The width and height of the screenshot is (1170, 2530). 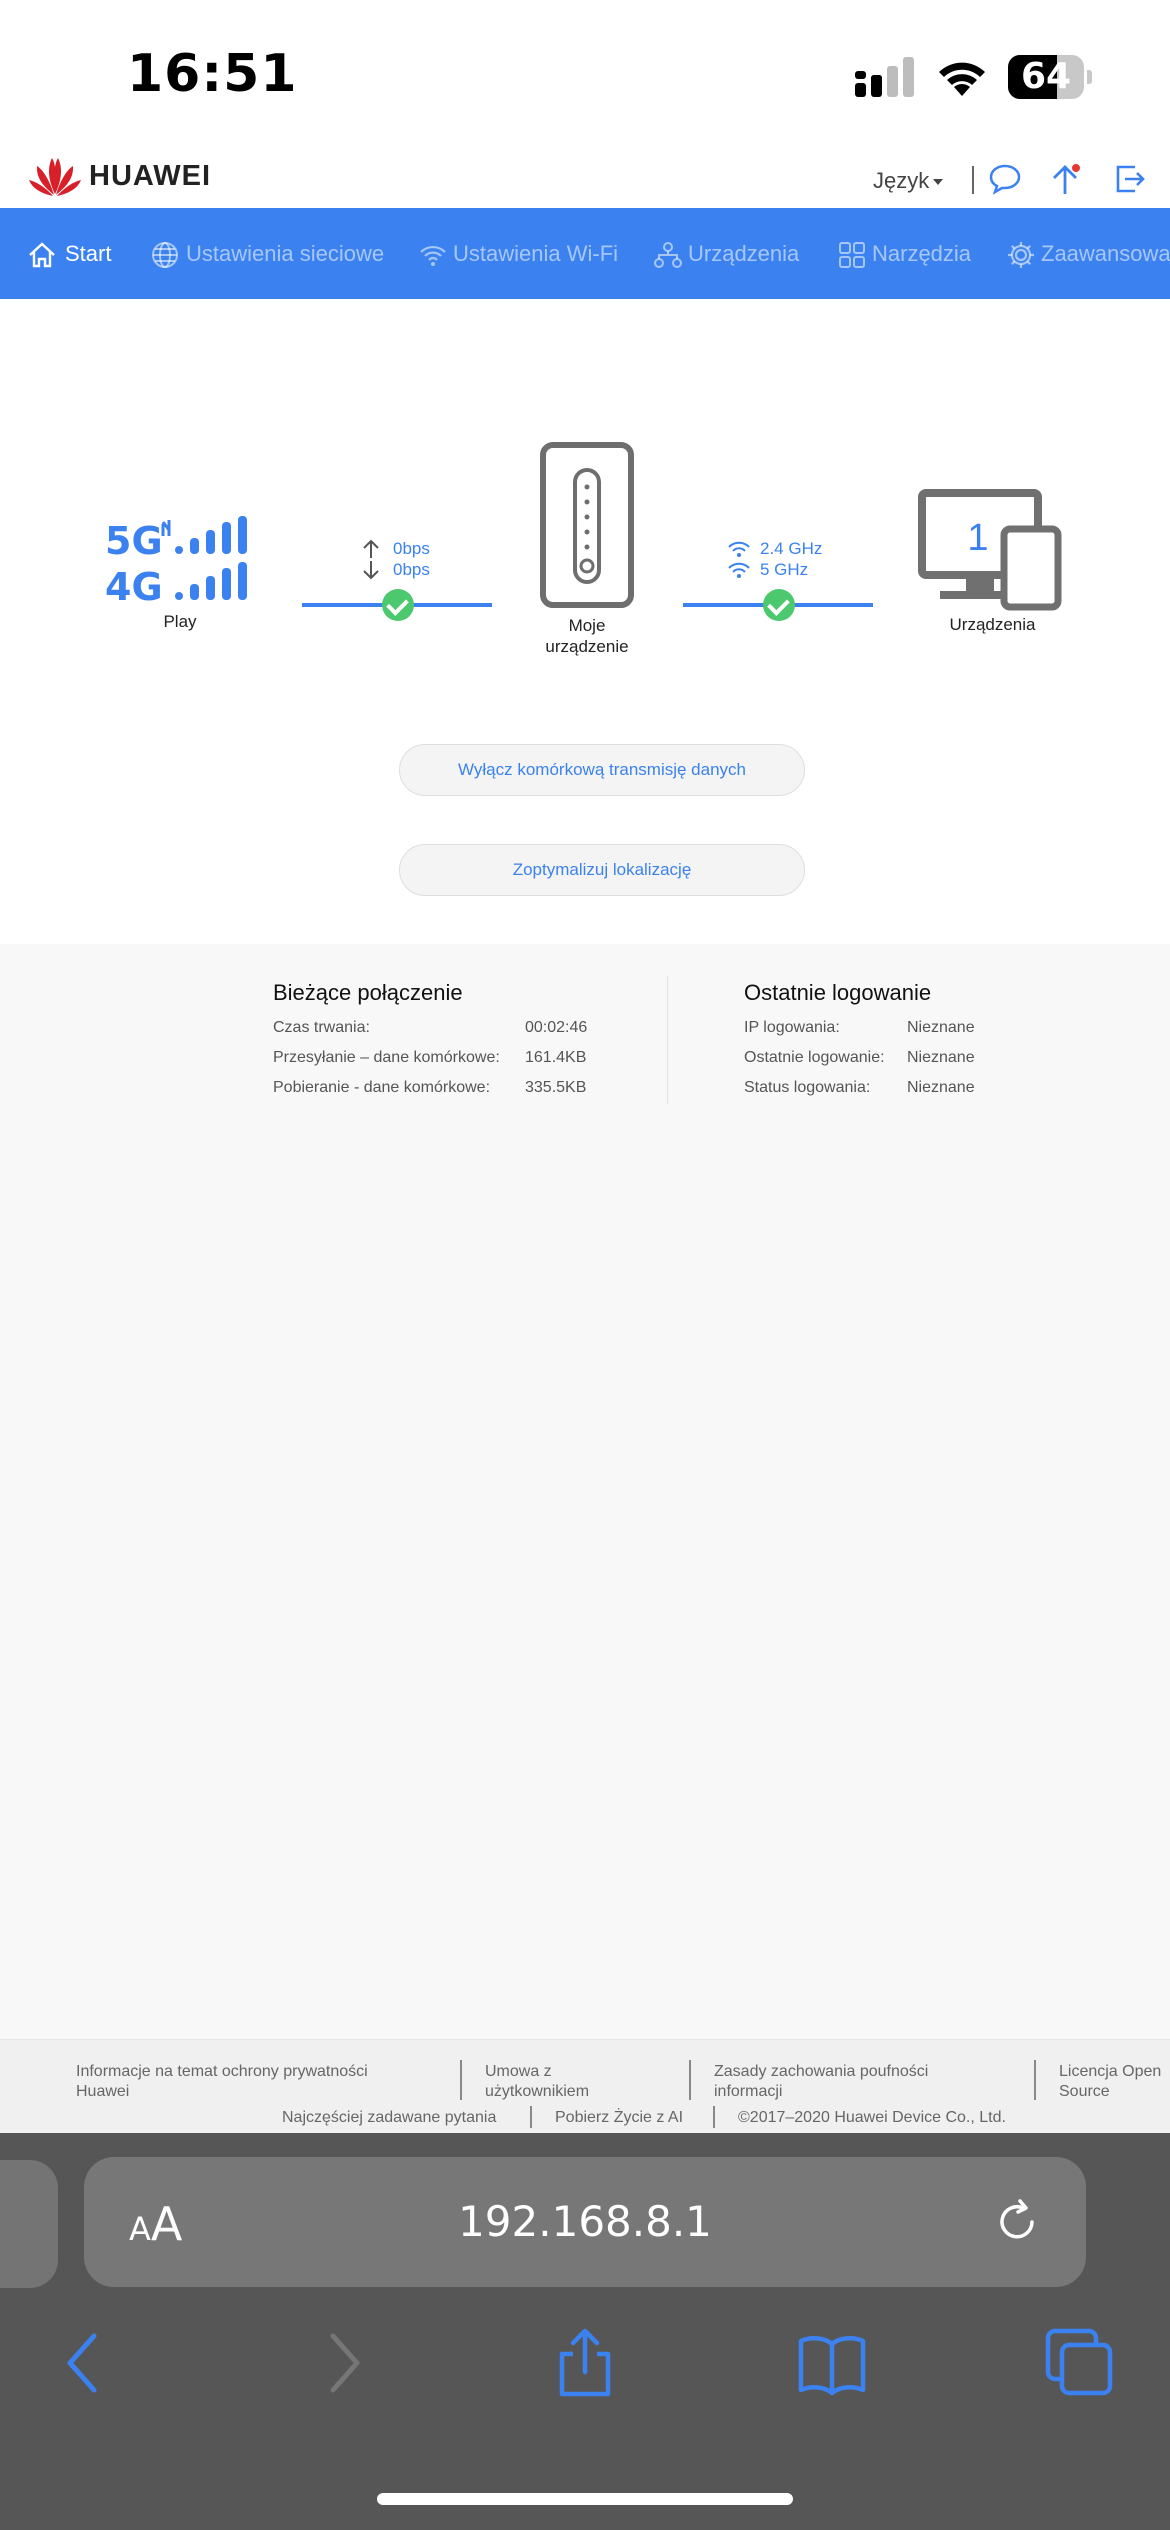 What do you see at coordinates (134, 585) in the screenshot?
I see `svg-text: 4G` at bounding box center [134, 585].